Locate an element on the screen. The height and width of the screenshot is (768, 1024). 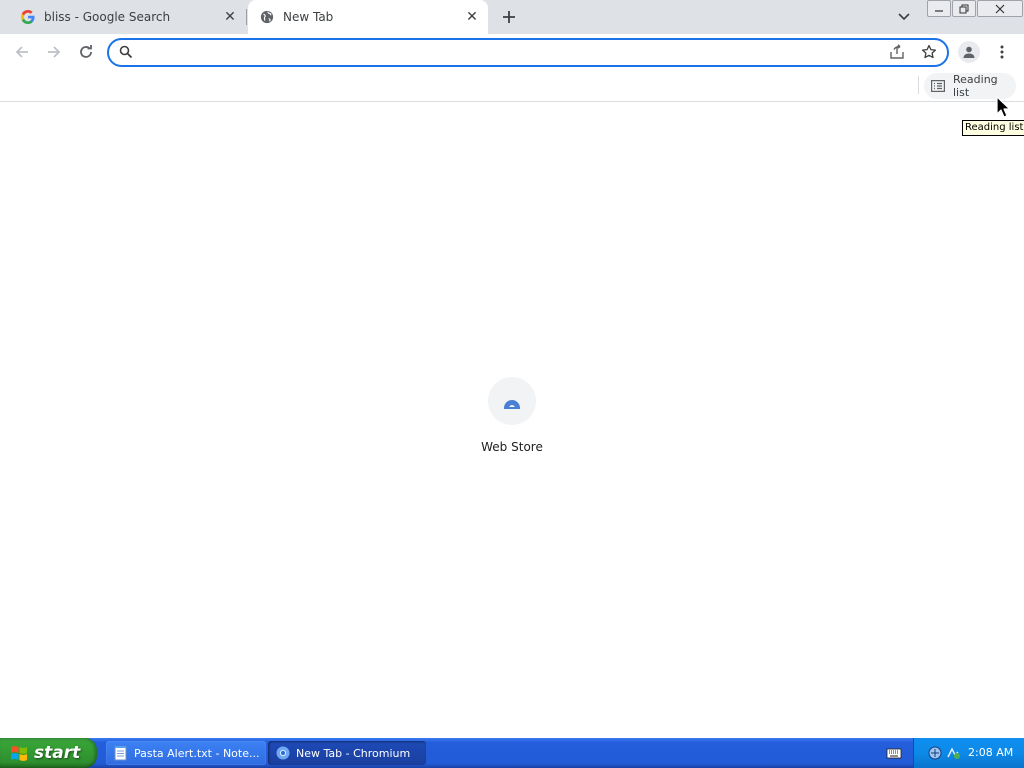
menu-button is located at coordinates (1002, 52).